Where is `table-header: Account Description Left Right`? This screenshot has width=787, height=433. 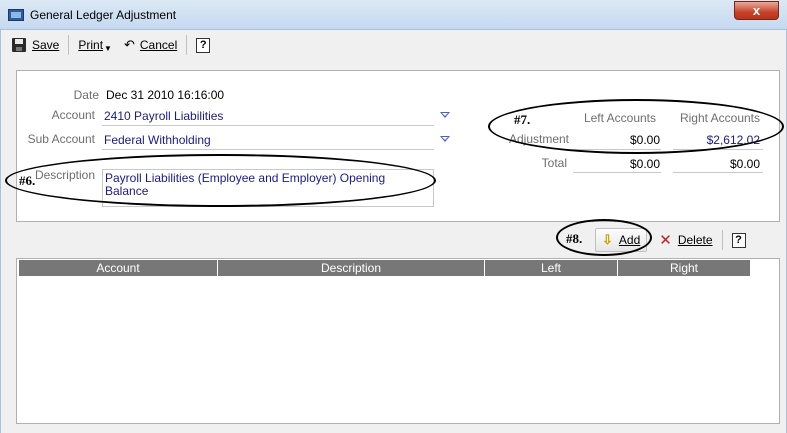
table-header: Account Description Left Right is located at coordinates (385, 268).